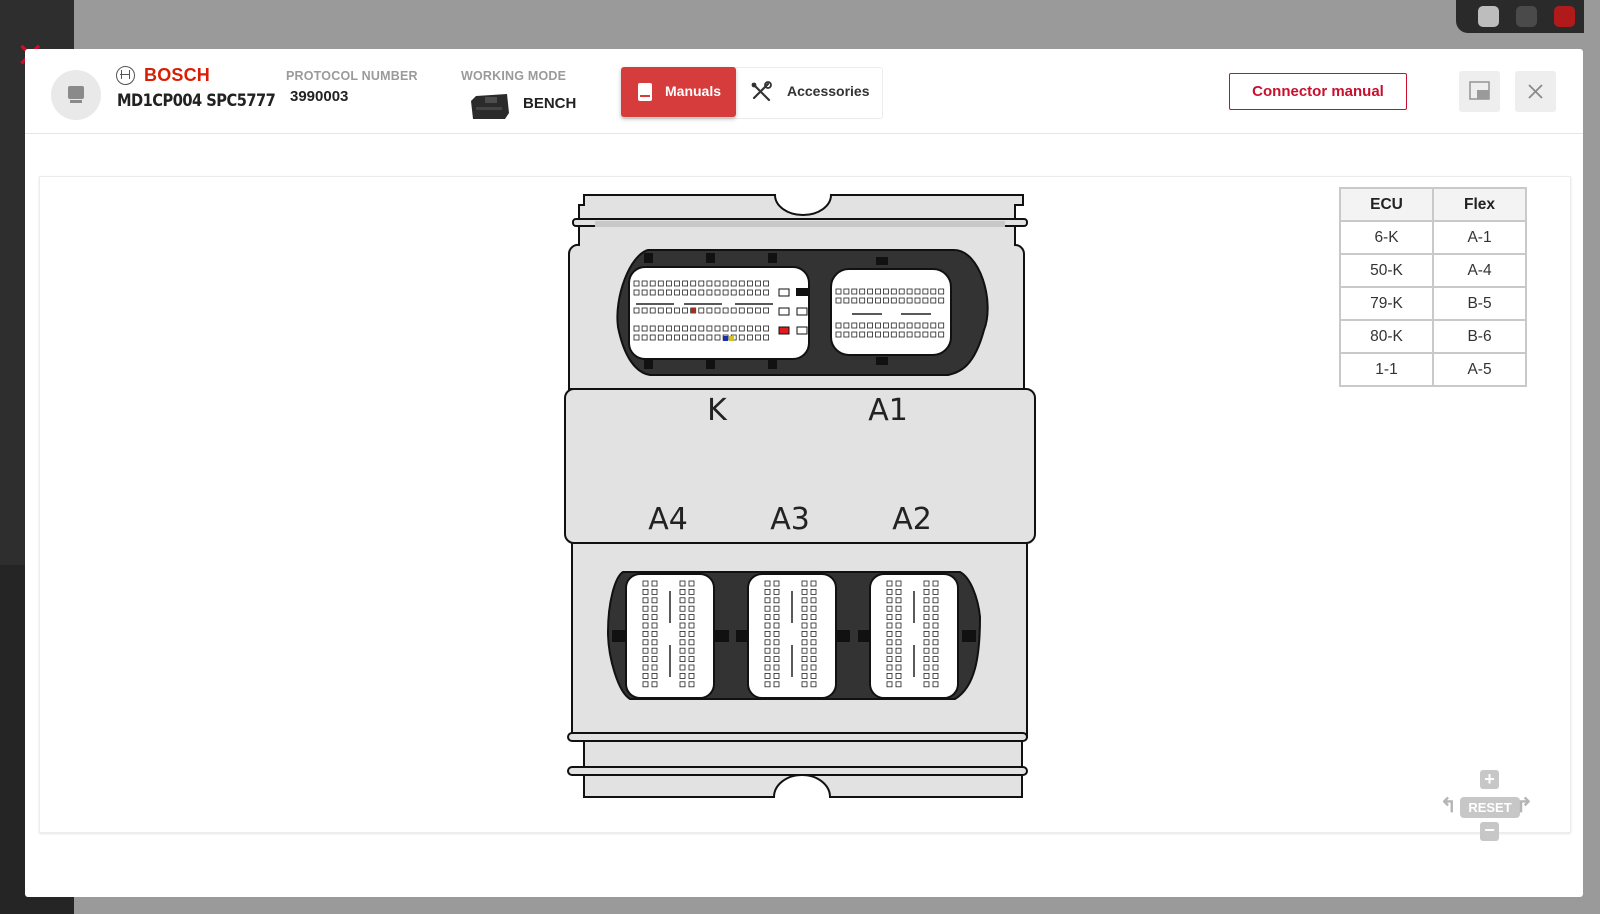 The image size is (1600, 914). Describe the element at coordinates (1386, 204) in the screenshot. I see `table-header-ecu: ECU` at that location.